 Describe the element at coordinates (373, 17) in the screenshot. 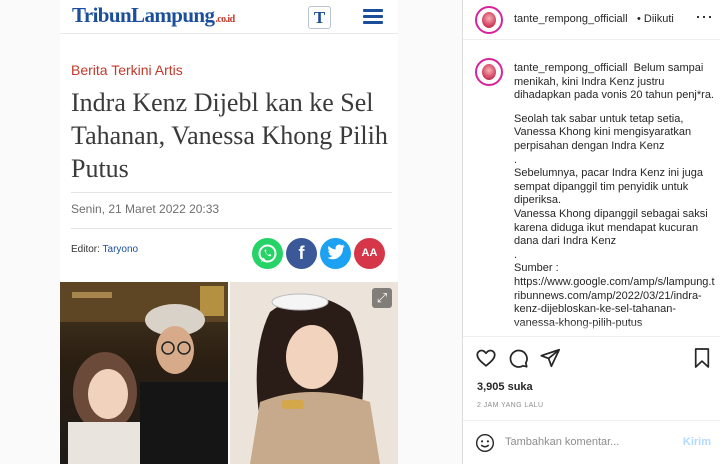

I see `hamburger-menu-icon` at that location.